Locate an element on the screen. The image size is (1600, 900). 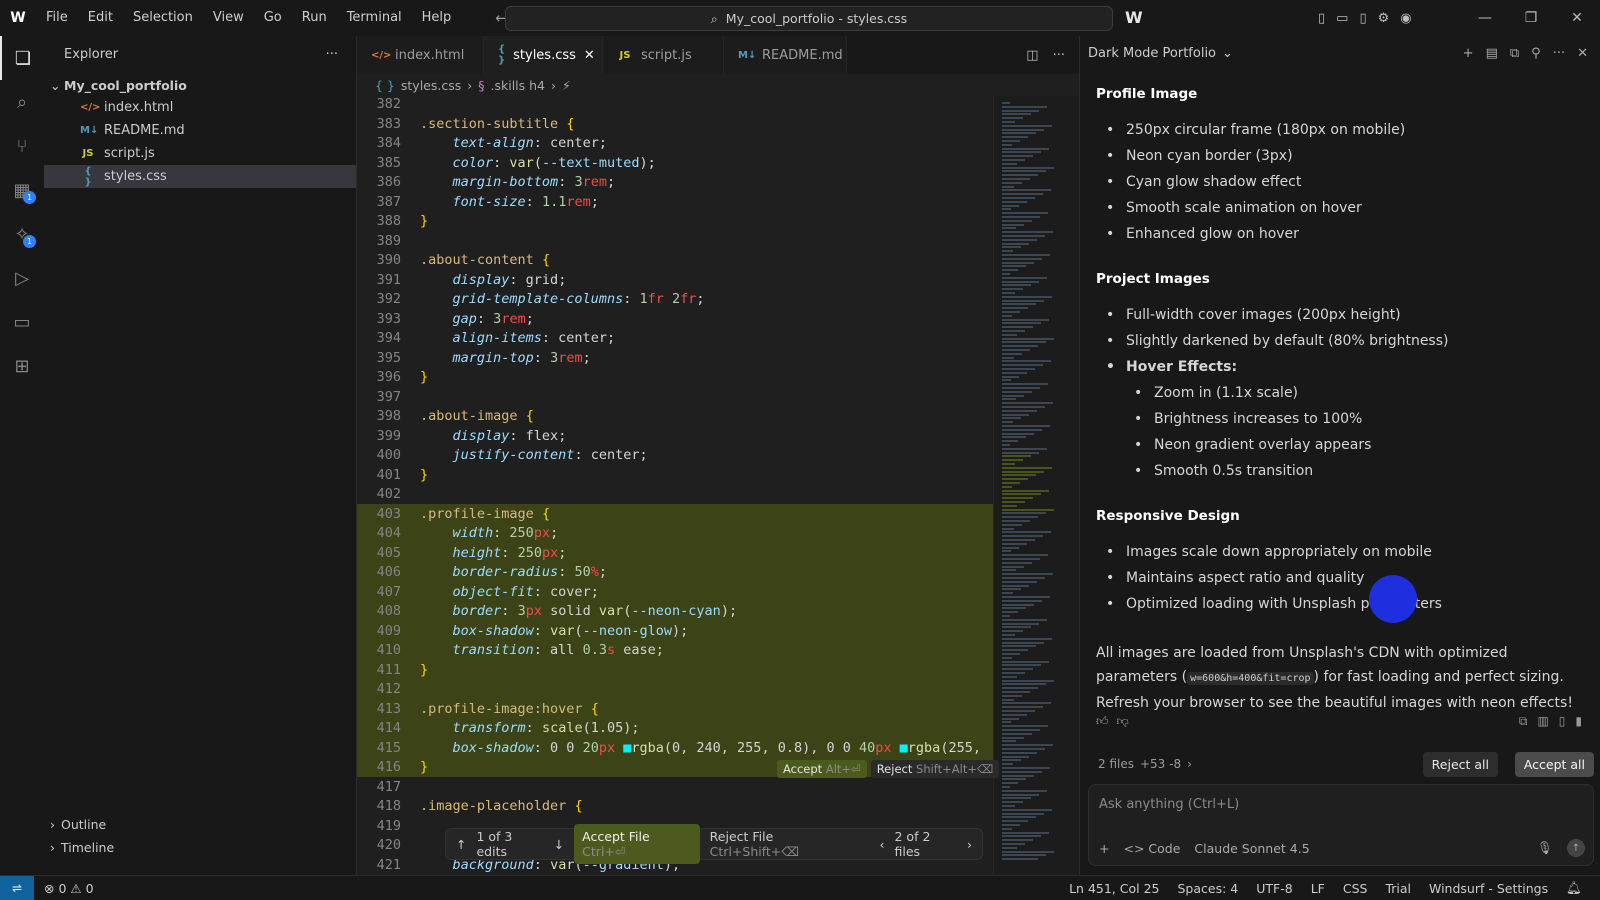
thumbs-down-icon: 👎︎ is located at coordinates (1123, 721).